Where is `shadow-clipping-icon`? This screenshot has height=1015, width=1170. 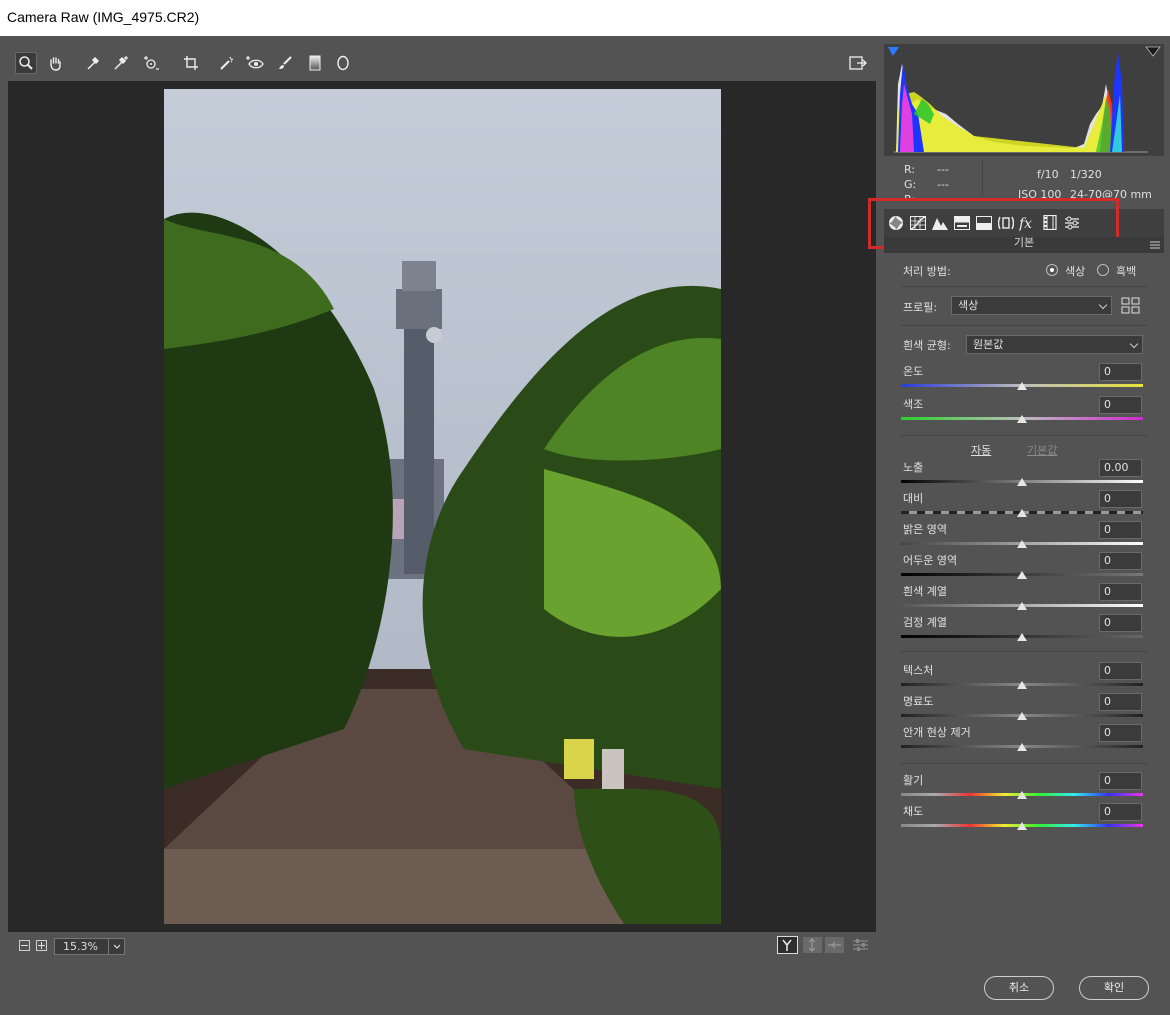 shadow-clipping-icon is located at coordinates (893, 51).